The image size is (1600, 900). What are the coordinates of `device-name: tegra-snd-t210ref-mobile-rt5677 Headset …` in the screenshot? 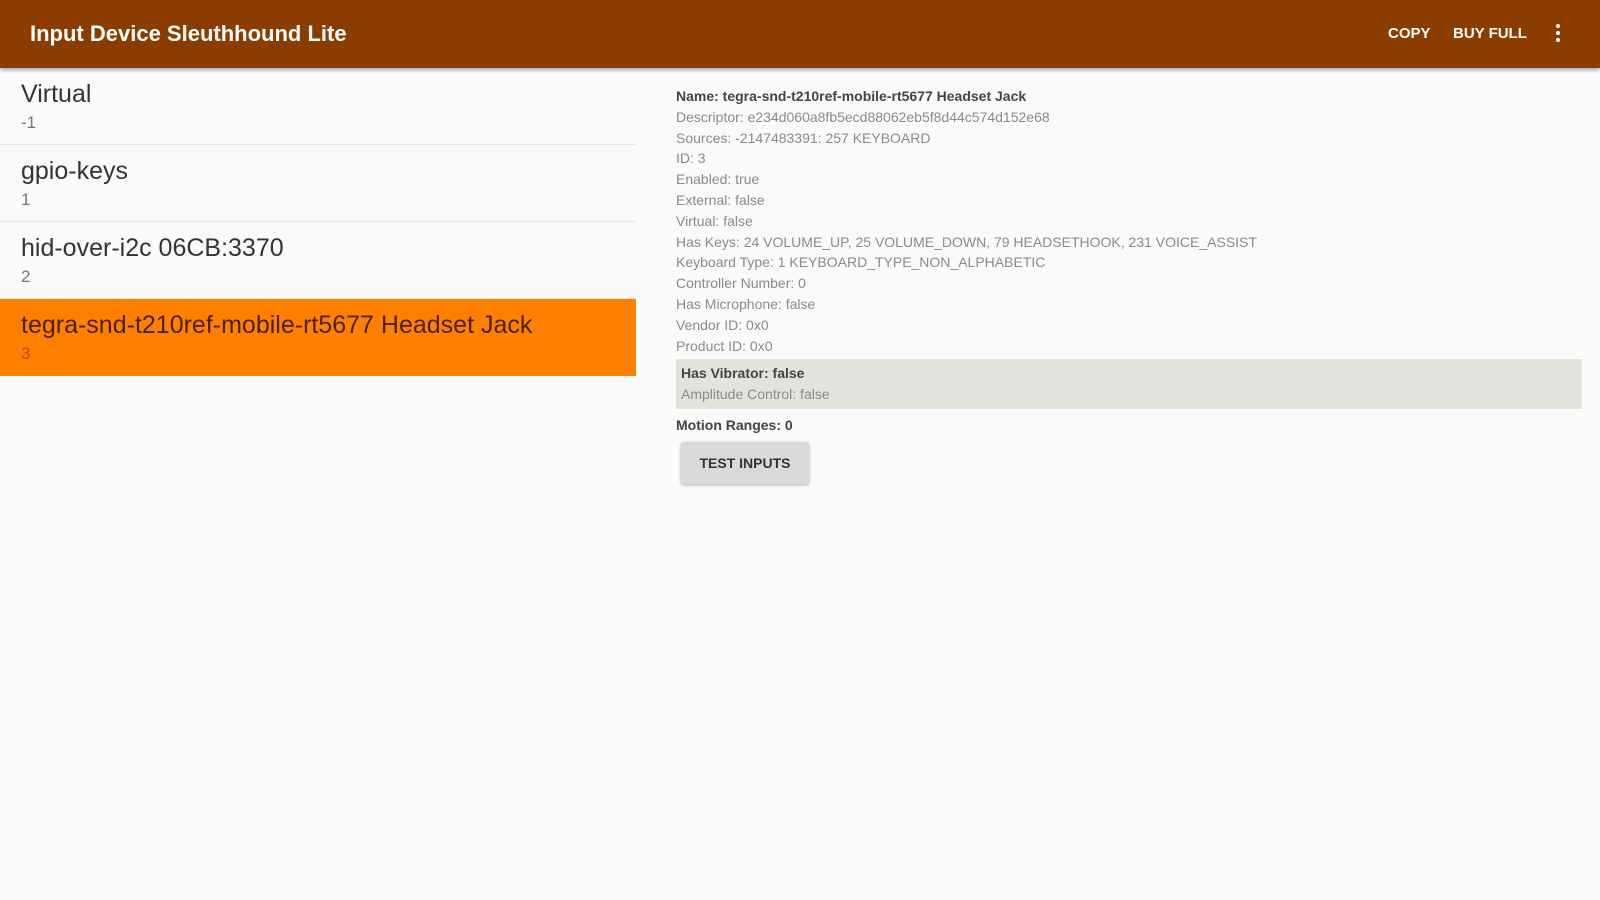 It's located at (277, 325).